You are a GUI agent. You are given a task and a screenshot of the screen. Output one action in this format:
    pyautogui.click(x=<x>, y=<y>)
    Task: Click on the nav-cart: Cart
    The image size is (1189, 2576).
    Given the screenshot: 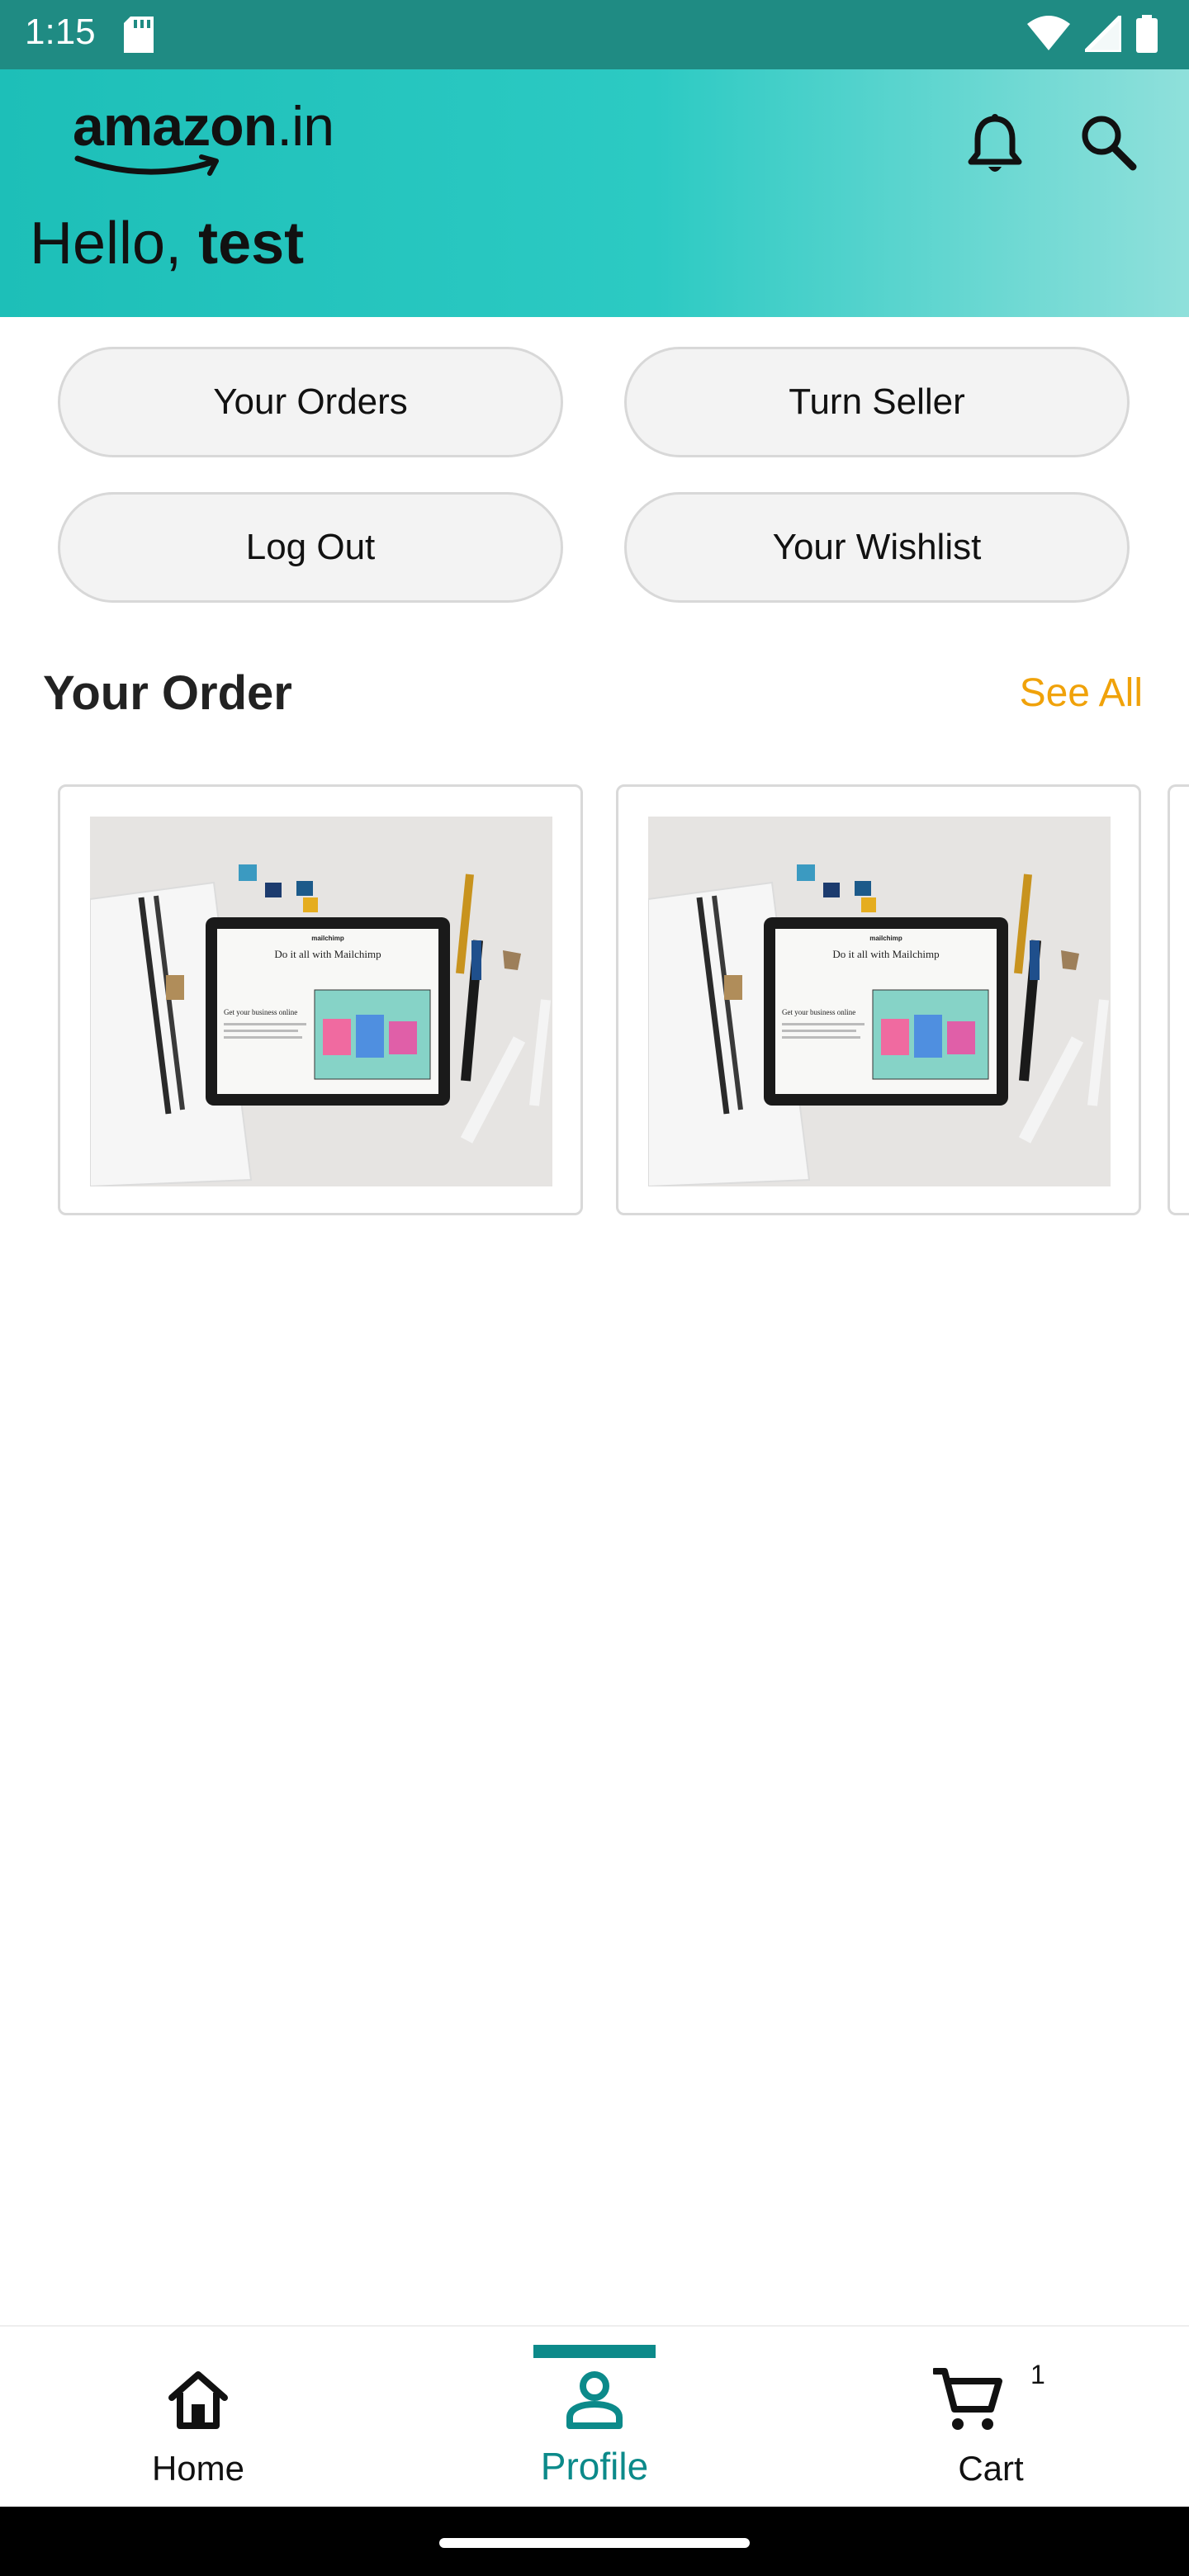 What is the action you would take?
    pyautogui.click(x=991, y=2417)
    